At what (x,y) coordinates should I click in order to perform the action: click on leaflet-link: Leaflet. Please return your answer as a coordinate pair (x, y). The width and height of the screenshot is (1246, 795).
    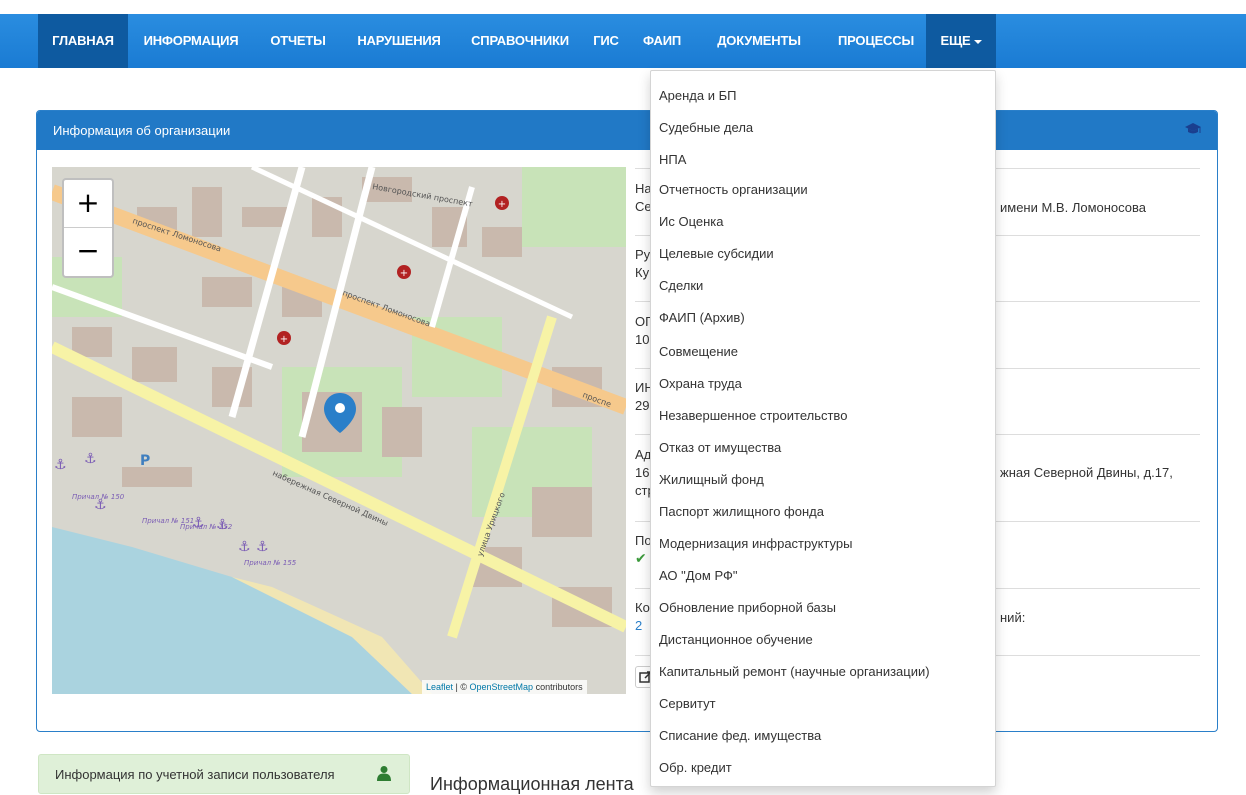
    Looking at the image, I should click on (439, 687).